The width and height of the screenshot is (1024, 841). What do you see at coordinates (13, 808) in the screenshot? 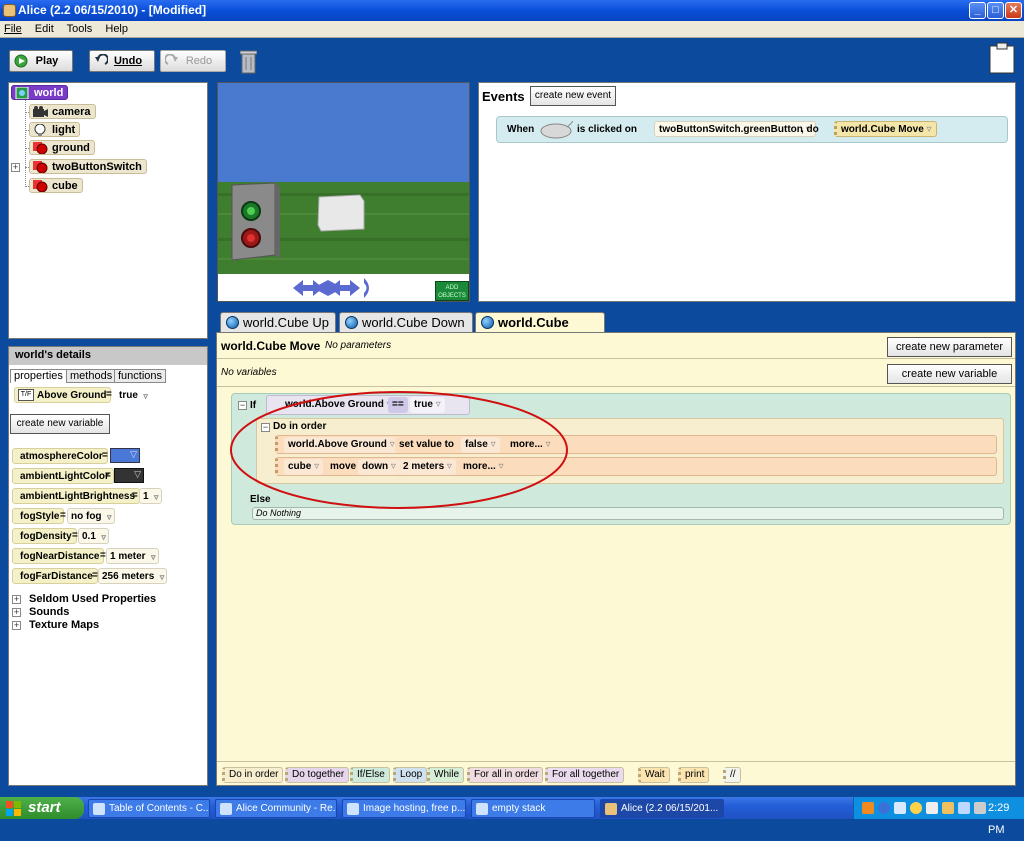
I see `windows-logo-icon` at bounding box center [13, 808].